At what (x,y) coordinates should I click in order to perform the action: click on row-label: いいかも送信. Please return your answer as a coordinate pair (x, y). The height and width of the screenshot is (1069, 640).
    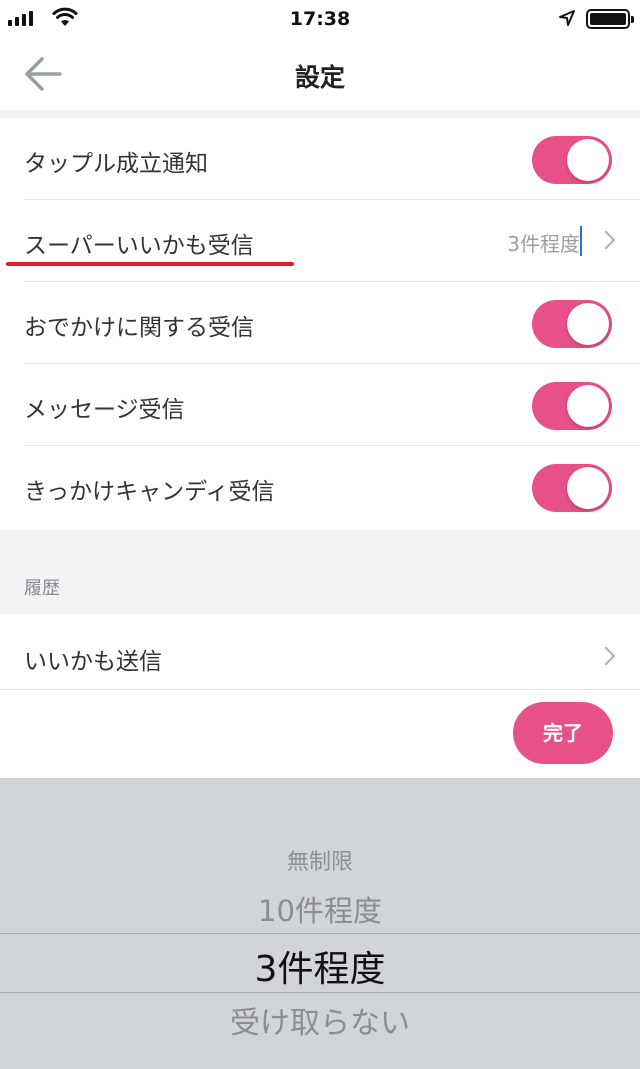
    Looking at the image, I should click on (93, 662).